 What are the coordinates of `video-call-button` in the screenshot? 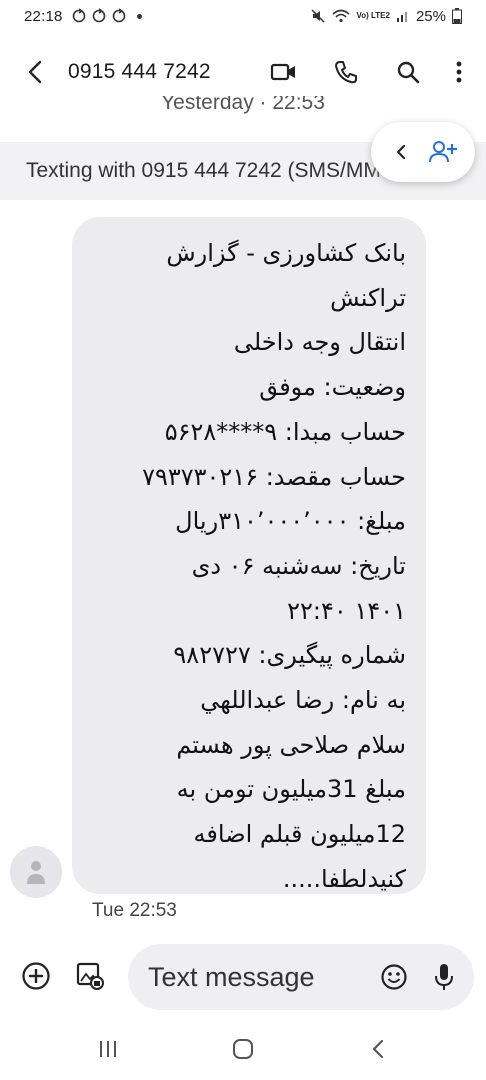 It's located at (284, 72).